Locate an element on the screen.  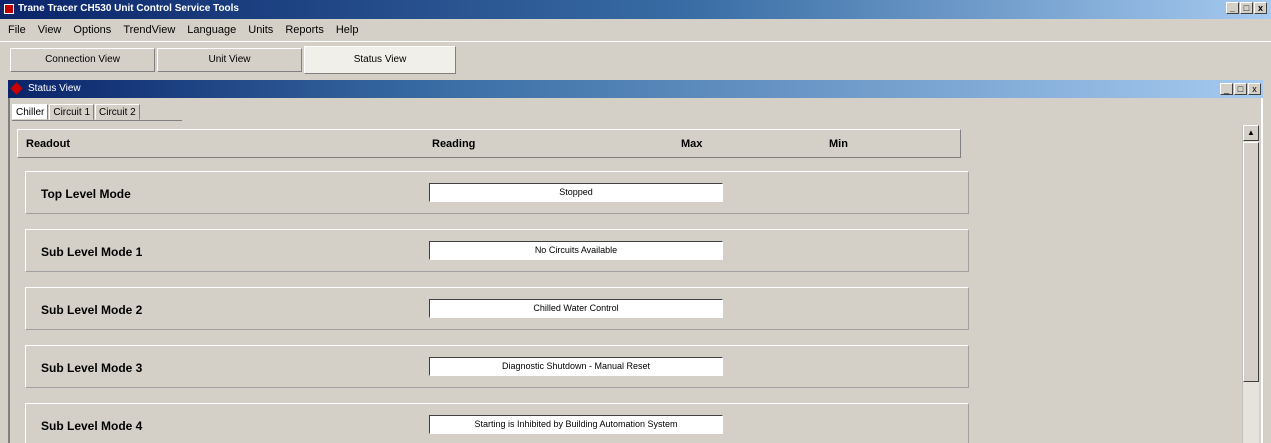
table-row: Sub Level Mode 2 Chilled Water Control is located at coordinates (497, 308).